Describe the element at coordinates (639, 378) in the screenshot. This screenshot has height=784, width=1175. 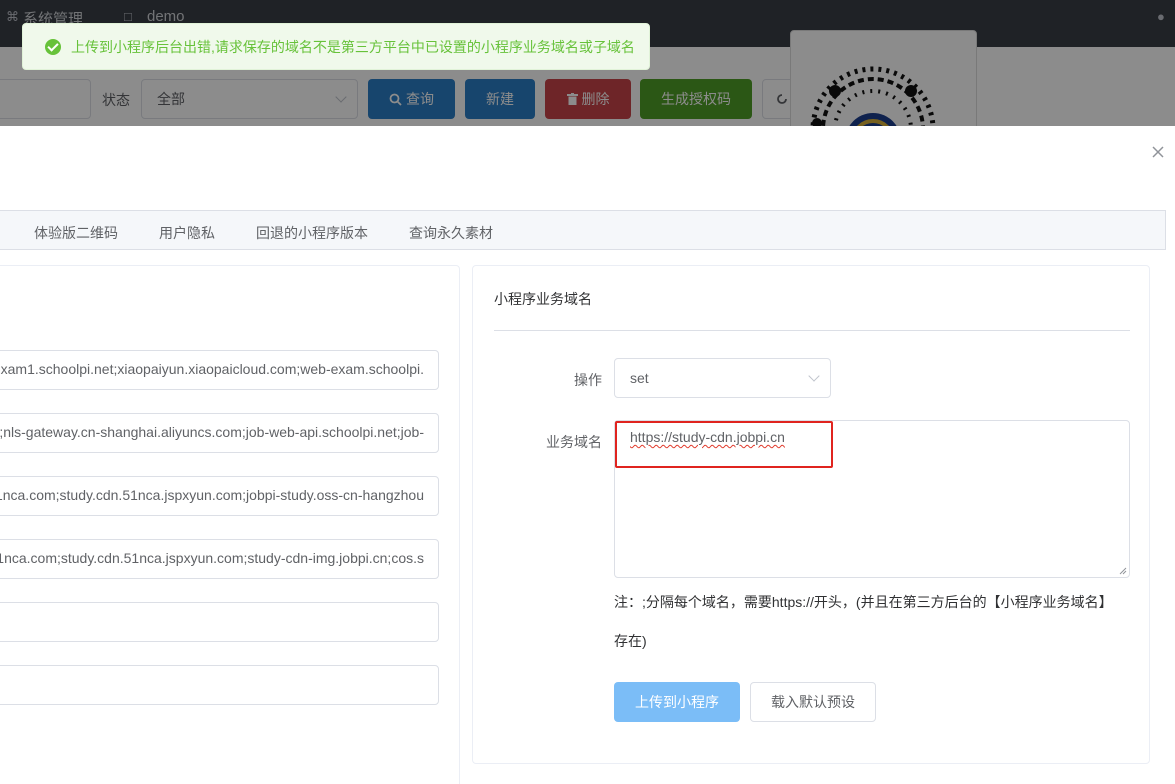
I see `operation-select-value: set` at that location.